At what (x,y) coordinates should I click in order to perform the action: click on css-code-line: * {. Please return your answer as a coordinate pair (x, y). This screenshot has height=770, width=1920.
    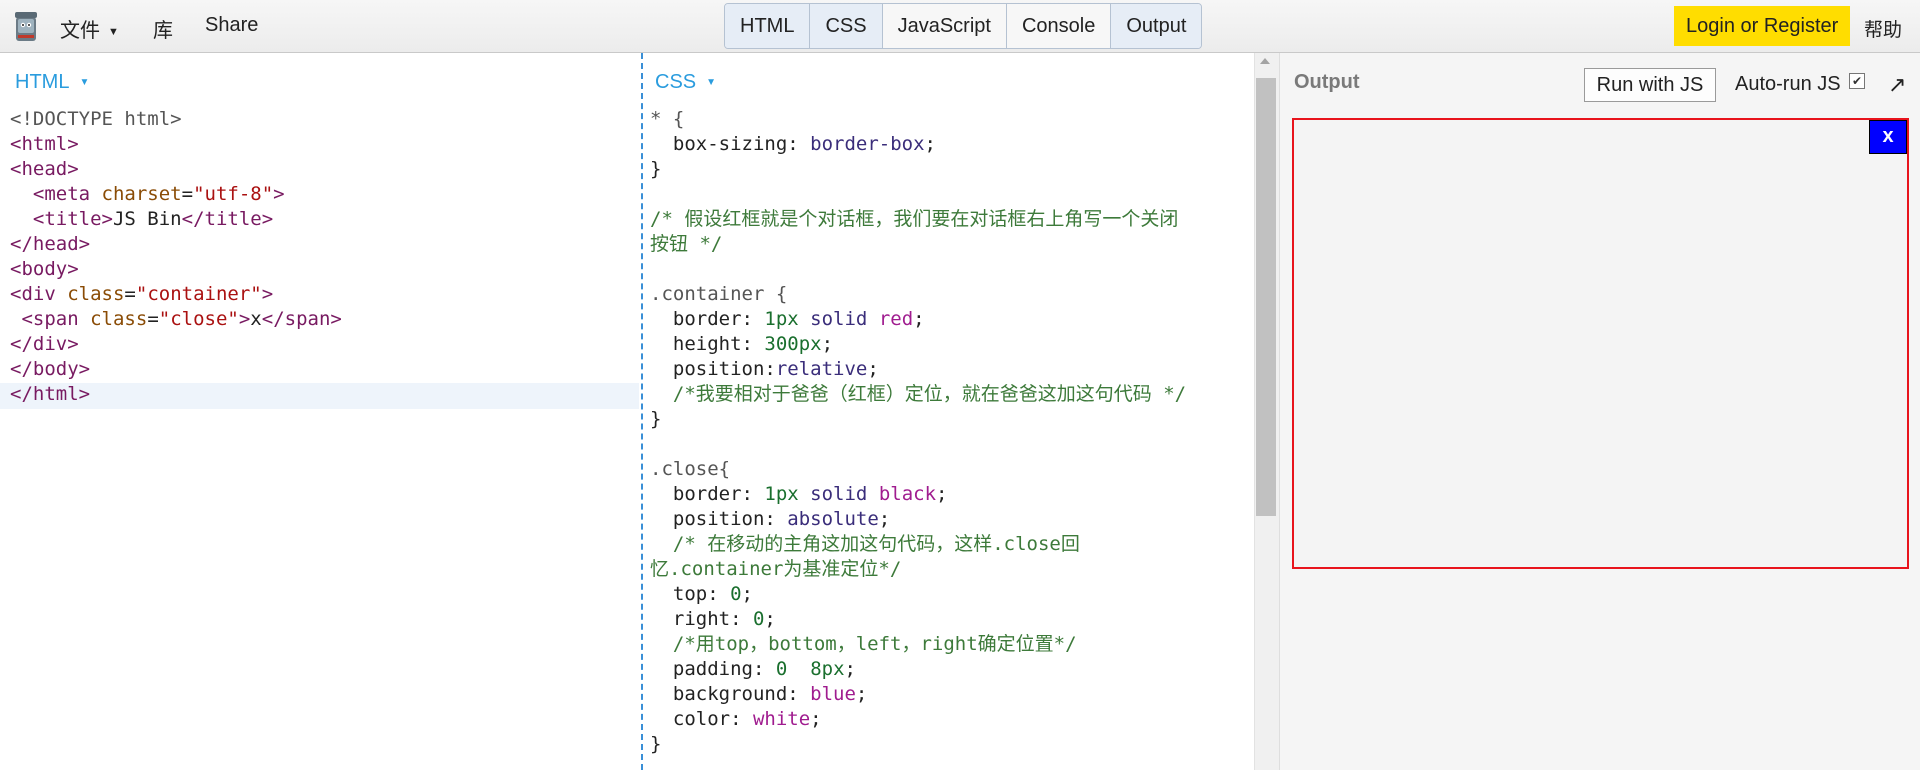
    Looking at the image, I should click on (667, 119).